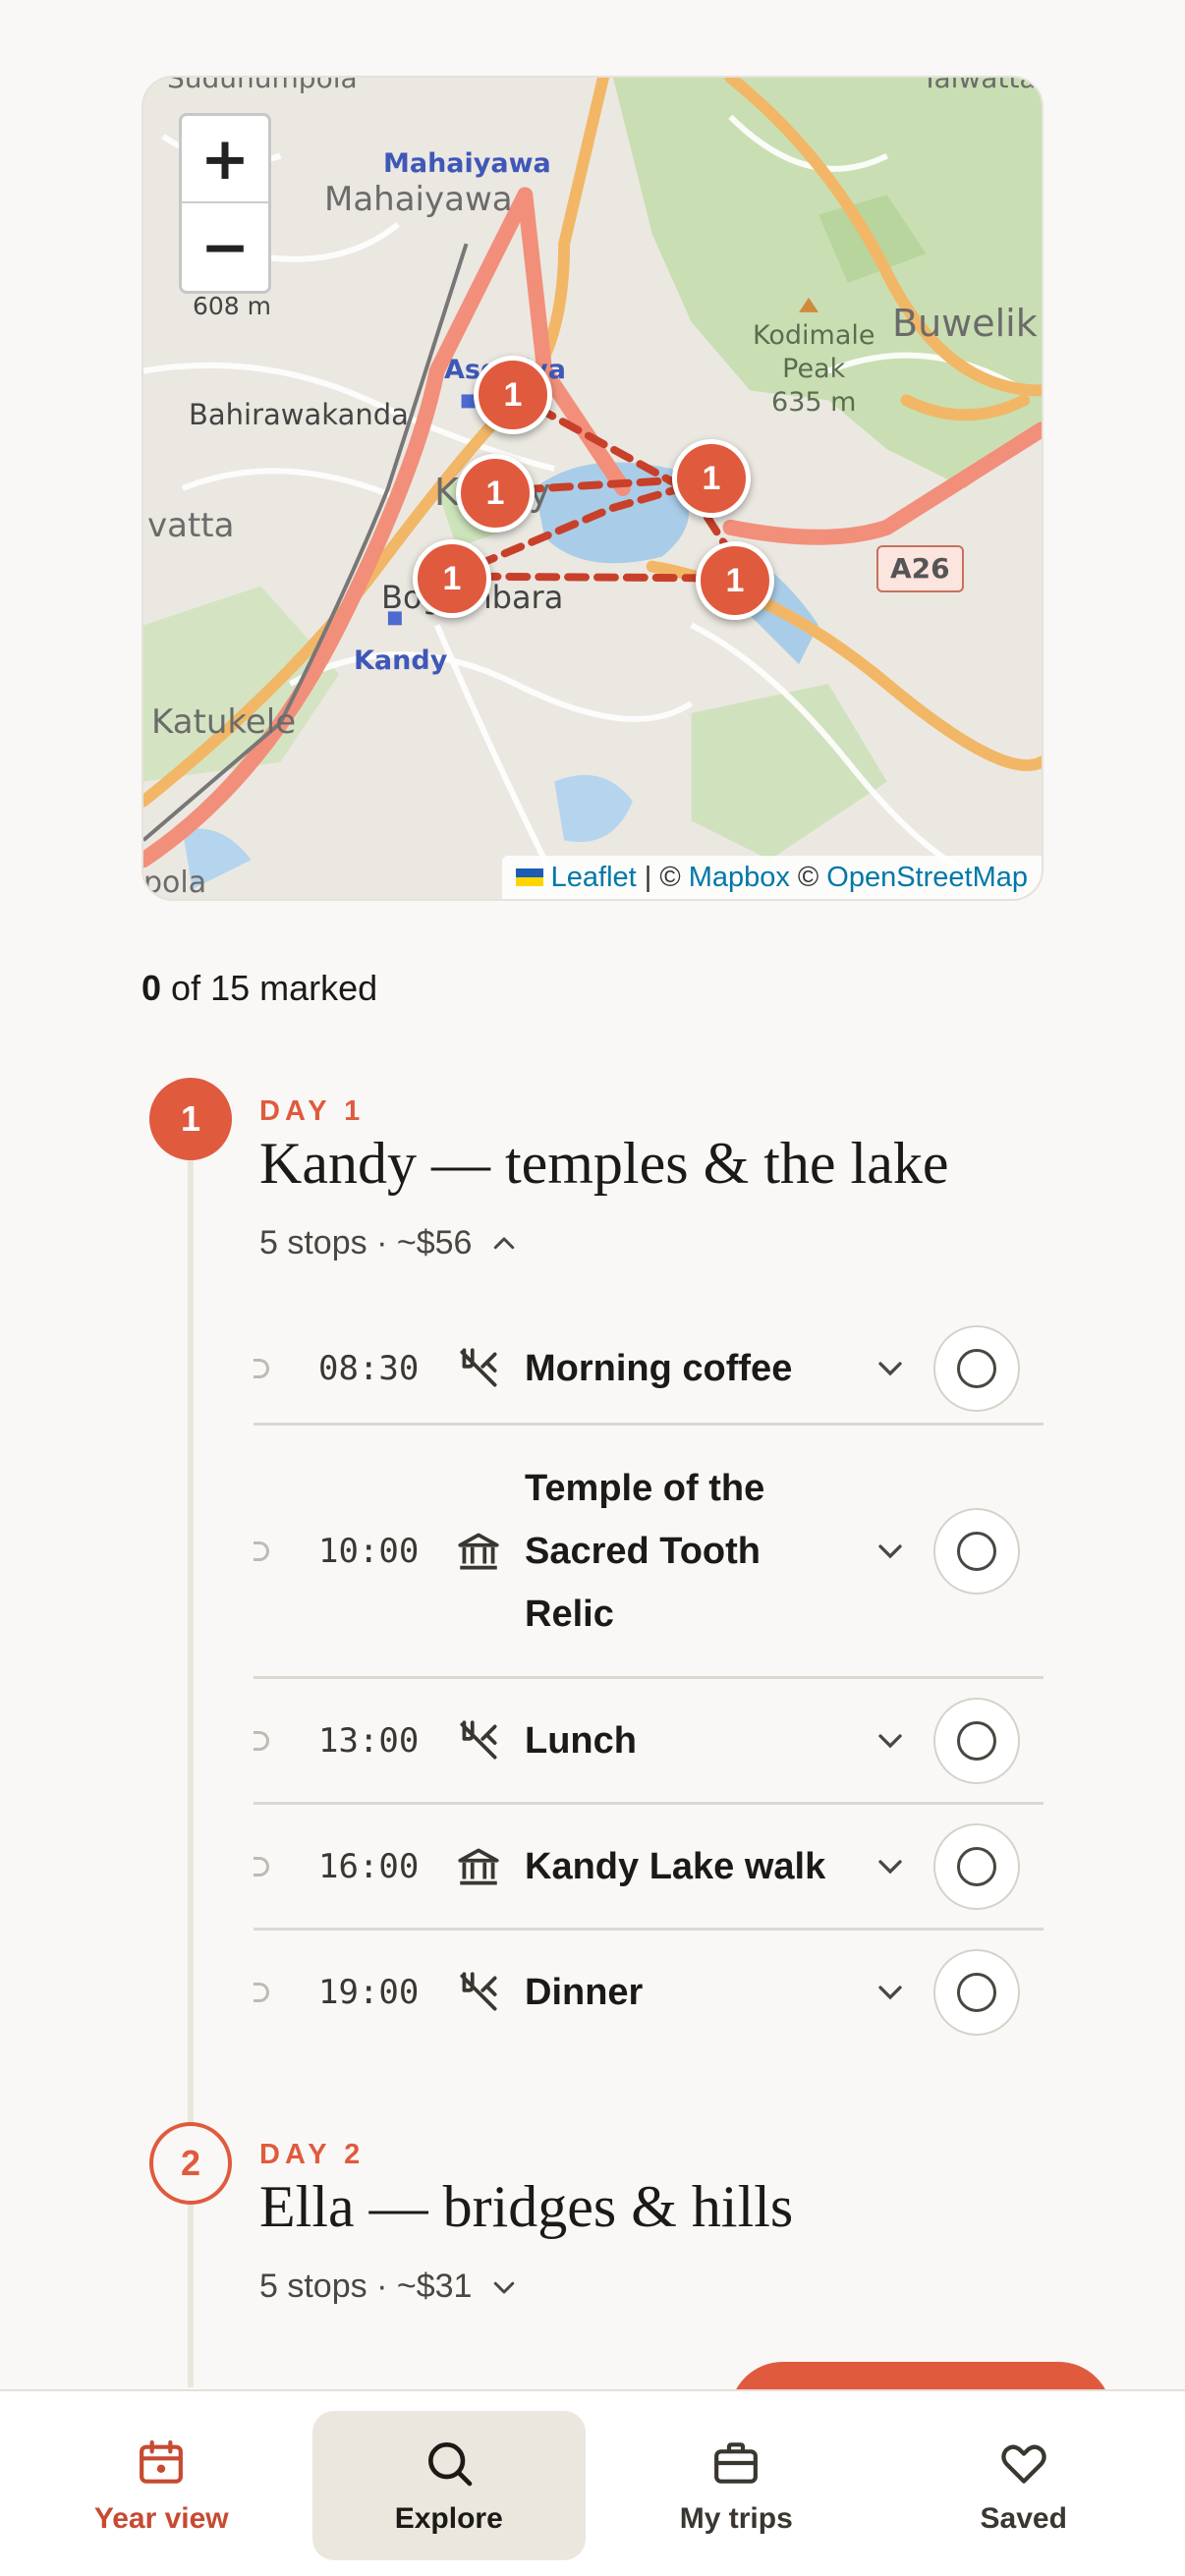 The image size is (1185, 2576). What do you see at coordinates (191, 1119) in the screenshot?
I see `day-badge: 1` at bounding box center [191, 1119].